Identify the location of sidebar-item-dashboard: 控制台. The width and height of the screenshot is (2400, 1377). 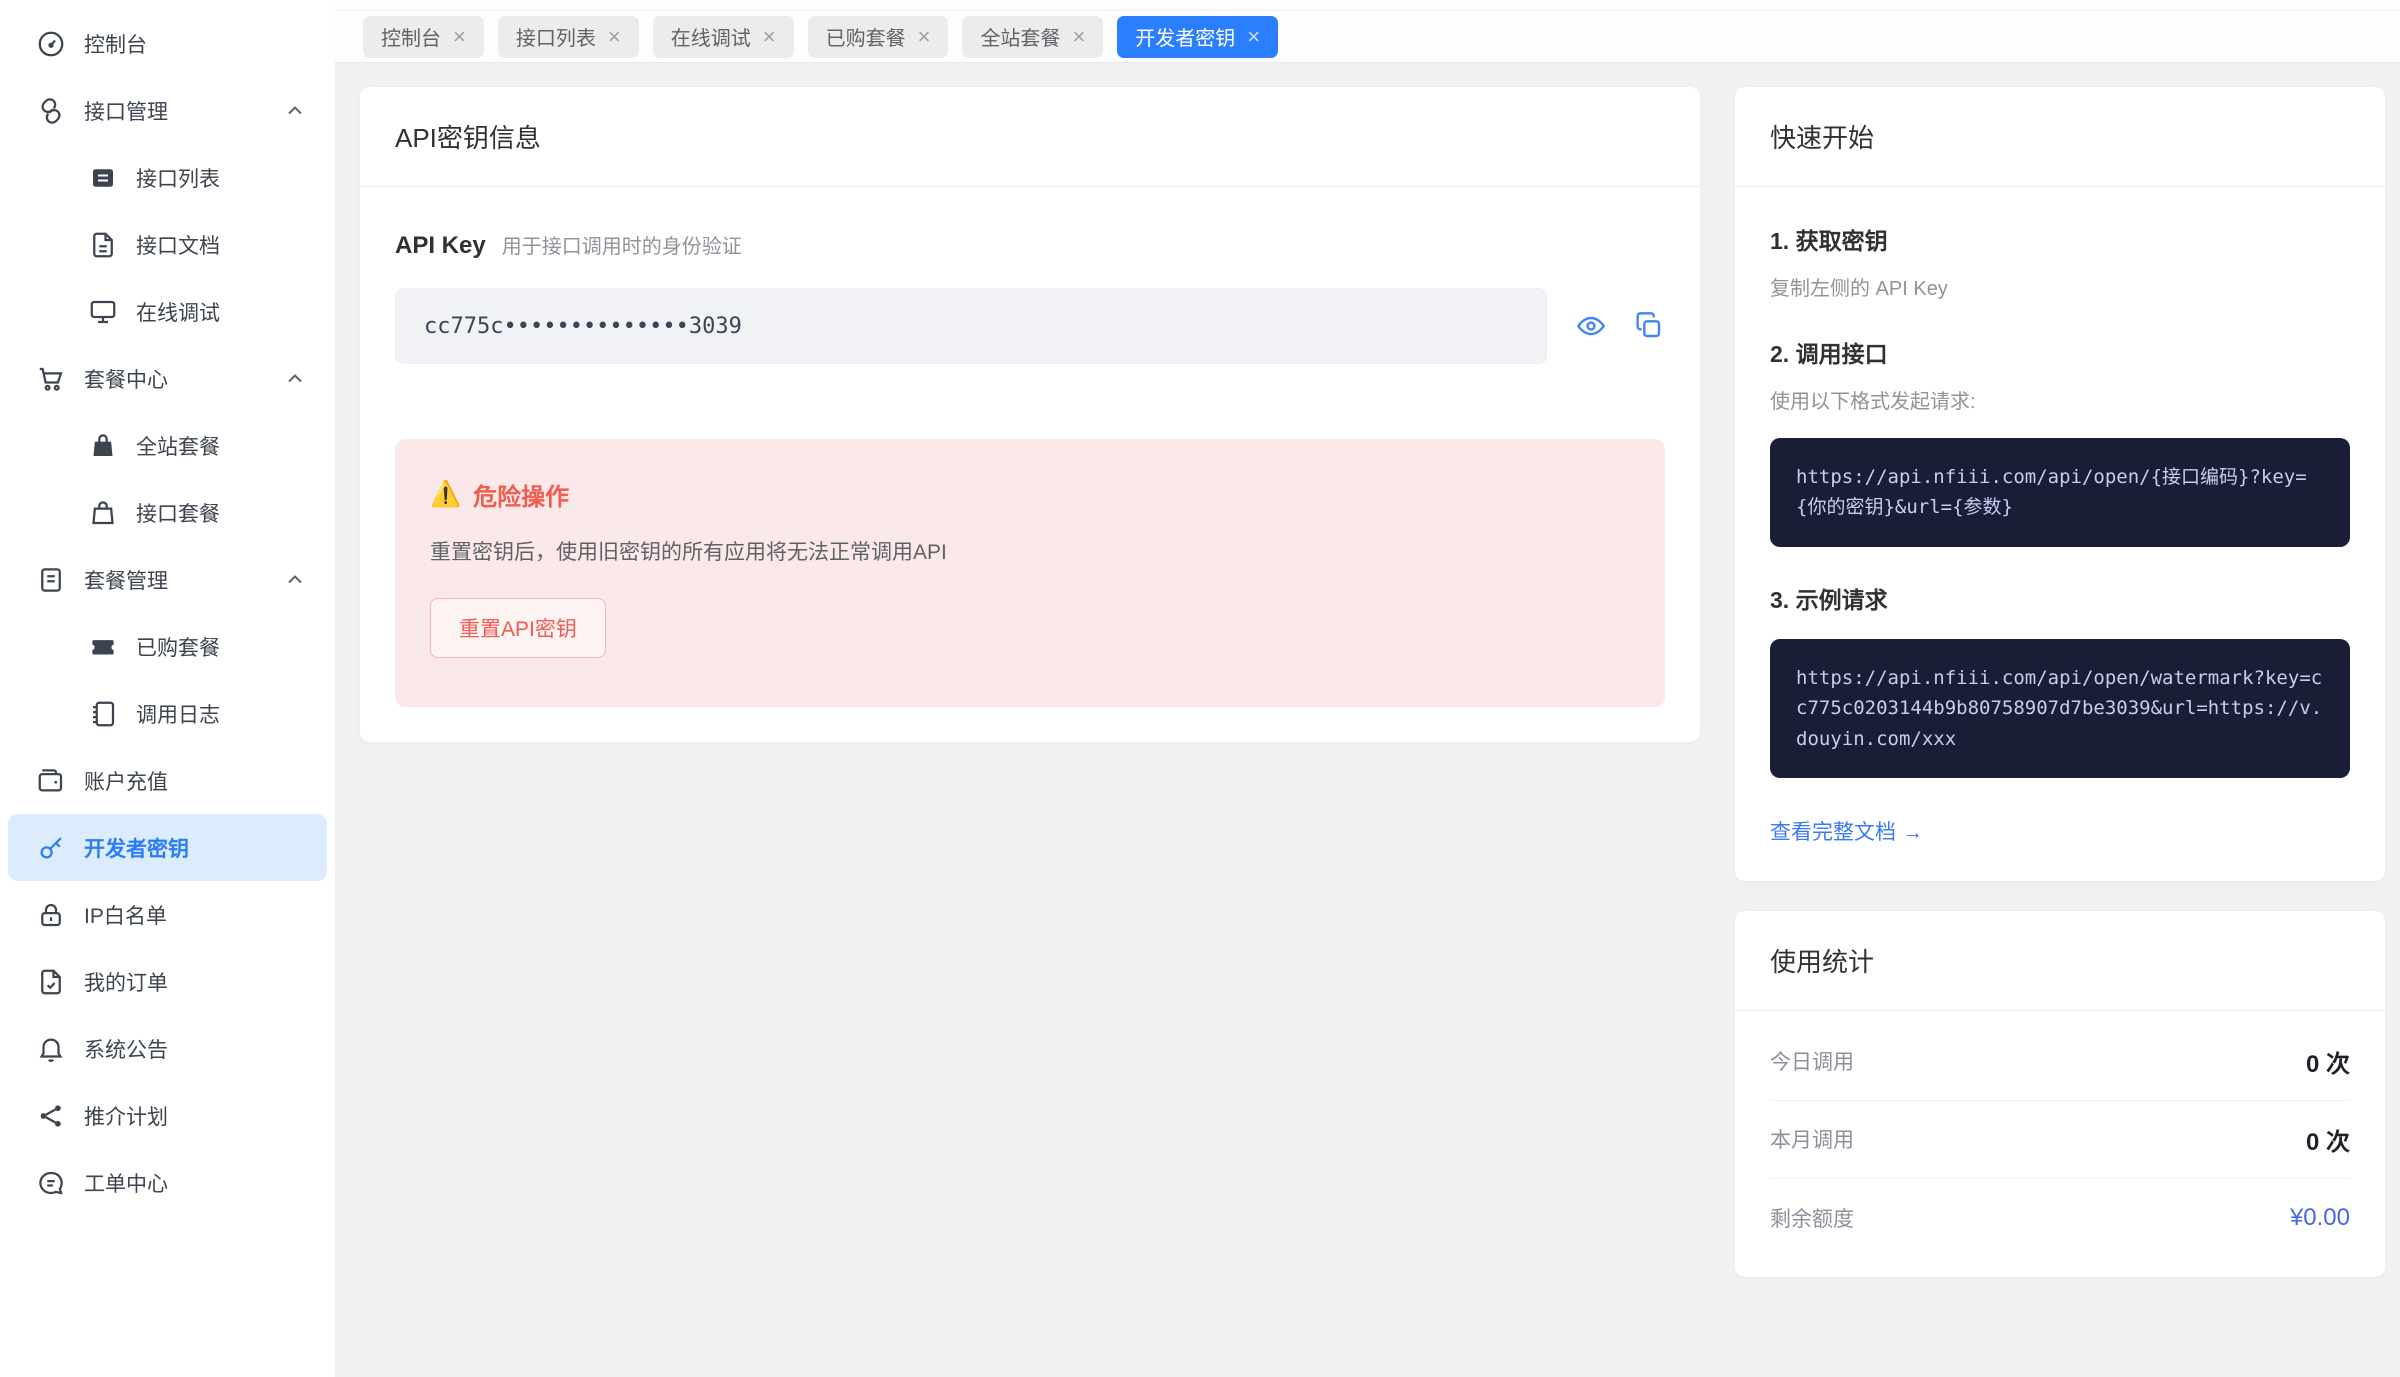
(167, 43).